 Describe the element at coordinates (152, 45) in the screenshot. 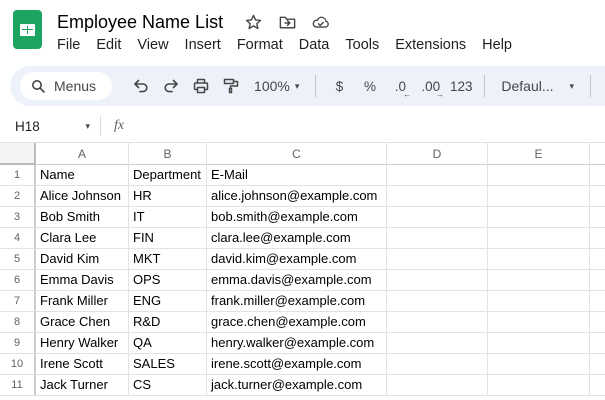

I see `menu-view: View` at that location.